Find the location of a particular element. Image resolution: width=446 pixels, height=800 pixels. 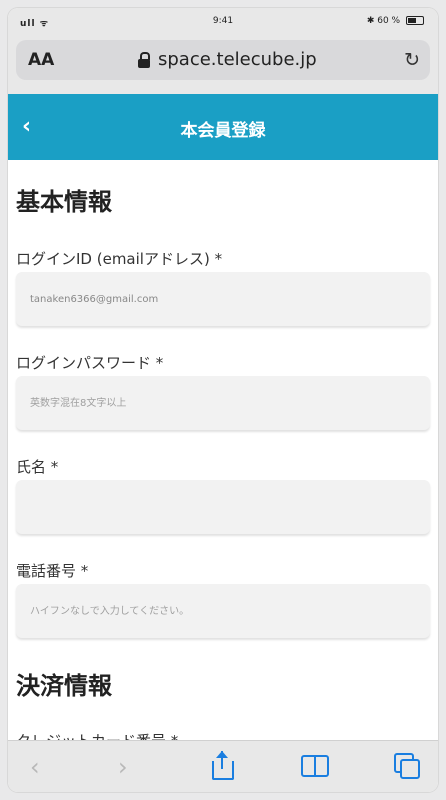

url-text: space.telecube.jp is located at coordinates (237, 59).